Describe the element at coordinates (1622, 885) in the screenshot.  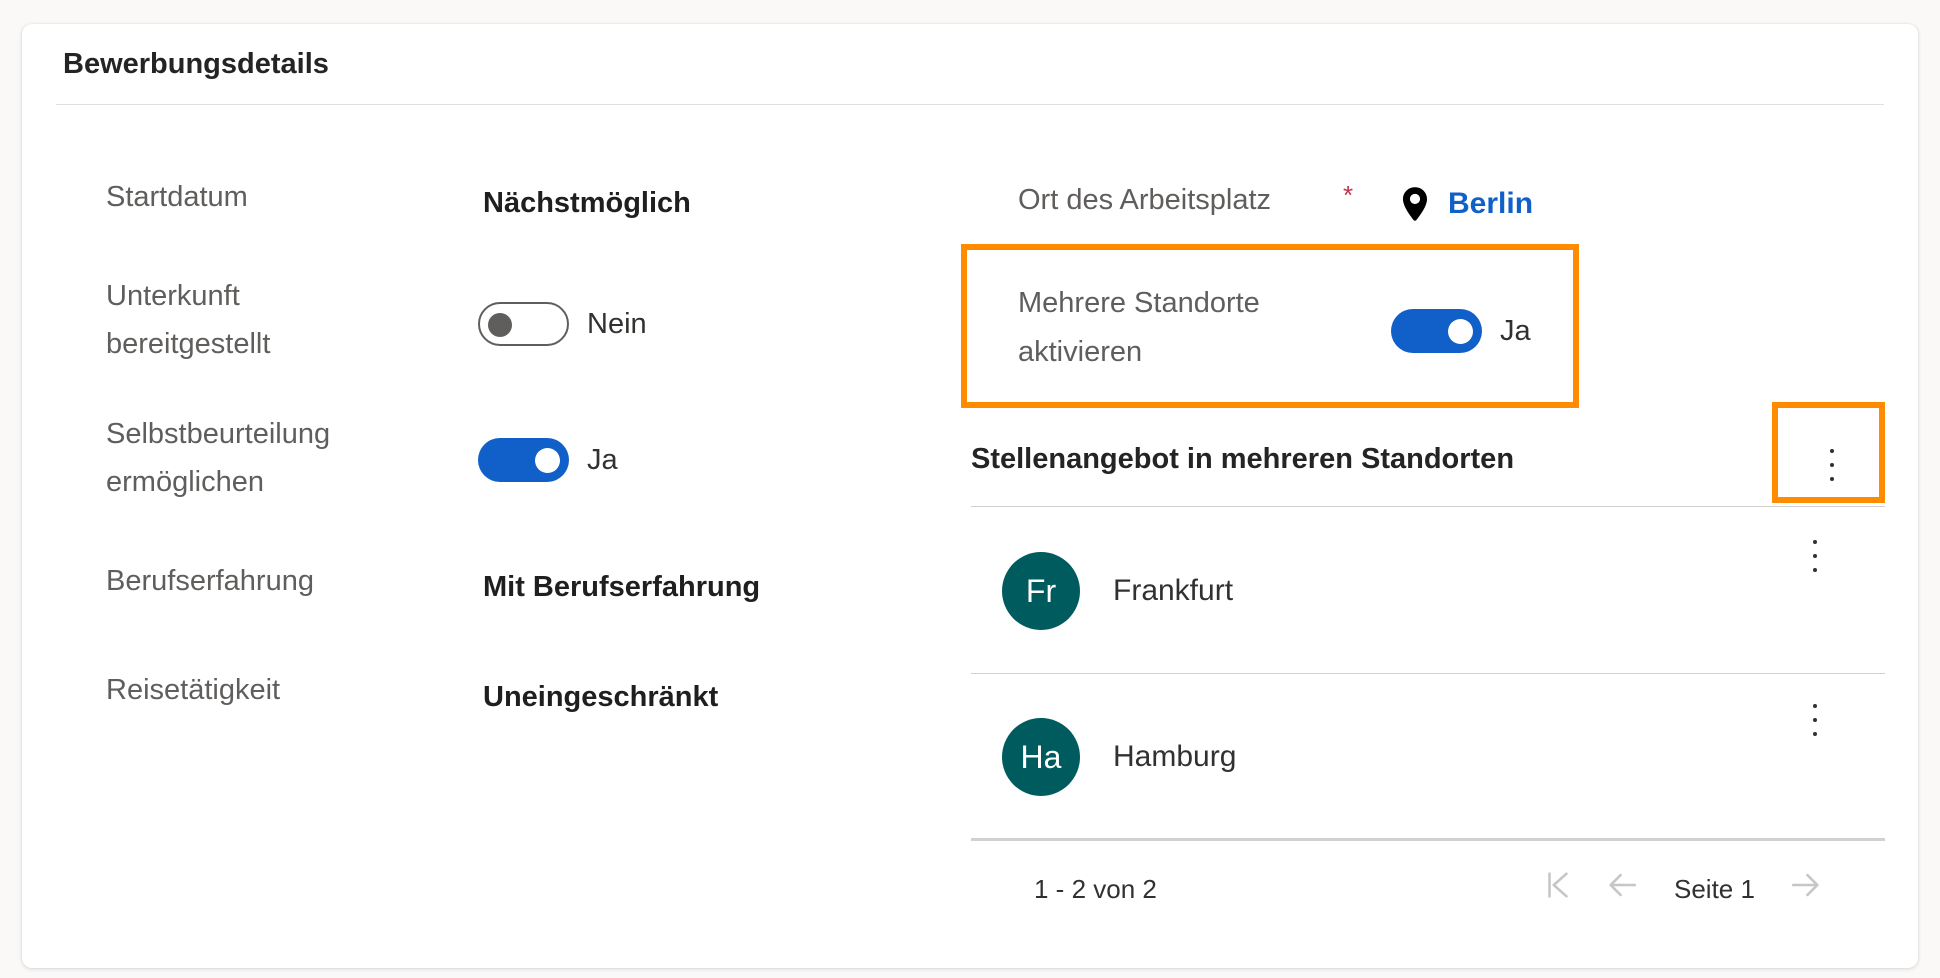
I see `previous-page-icon` at that location.